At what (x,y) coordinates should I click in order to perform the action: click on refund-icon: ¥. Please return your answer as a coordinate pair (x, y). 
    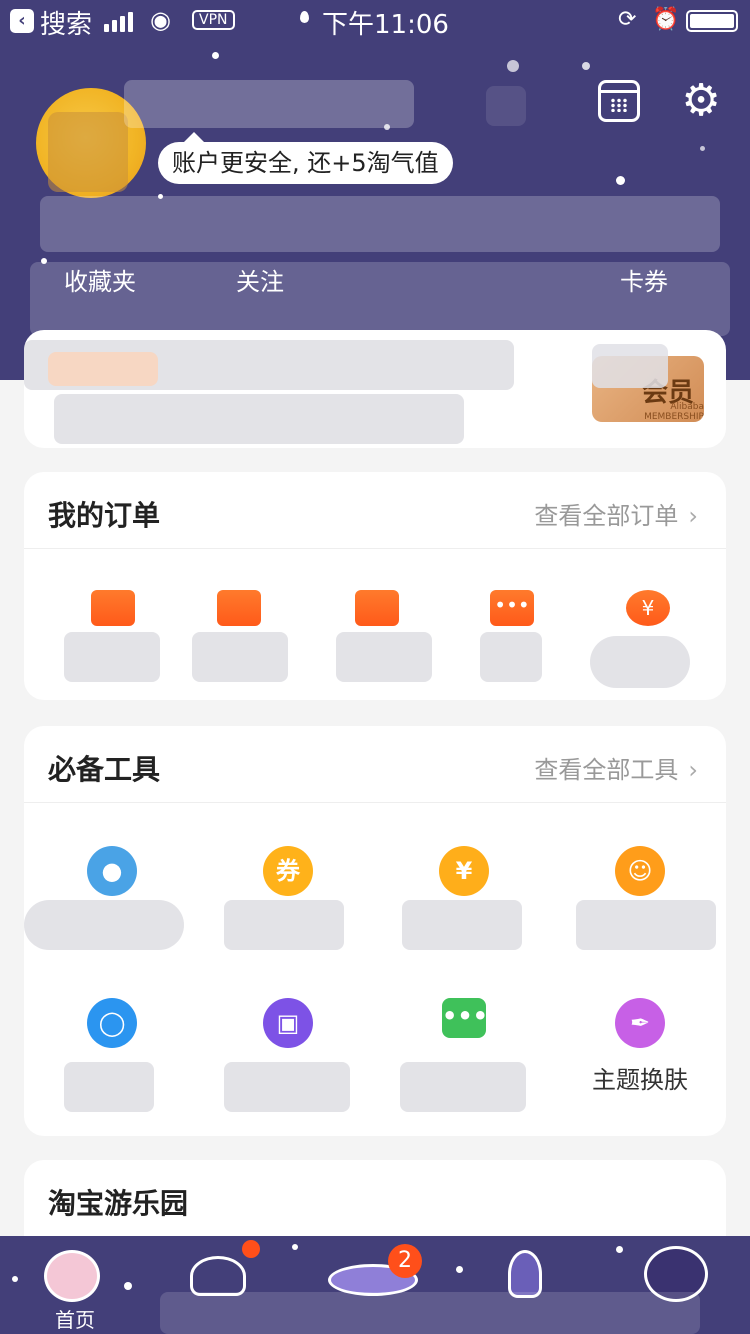
    Looking at the image, I should click on (648, 608).